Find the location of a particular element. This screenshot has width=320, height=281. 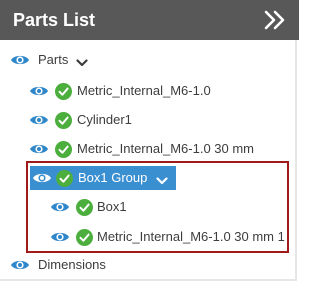

tree-node-label: Metric_Internal_M6-1.0 is located at coordinates (144, 90).